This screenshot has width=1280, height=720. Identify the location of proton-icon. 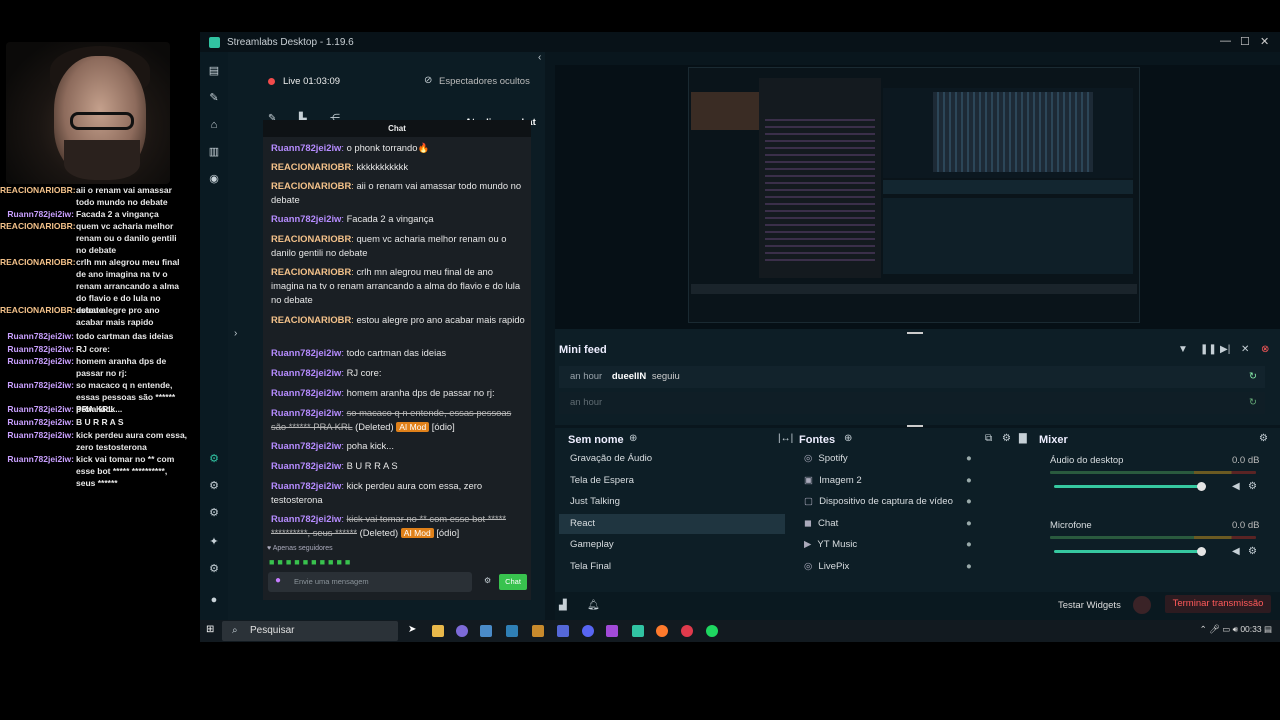
(563, 631).